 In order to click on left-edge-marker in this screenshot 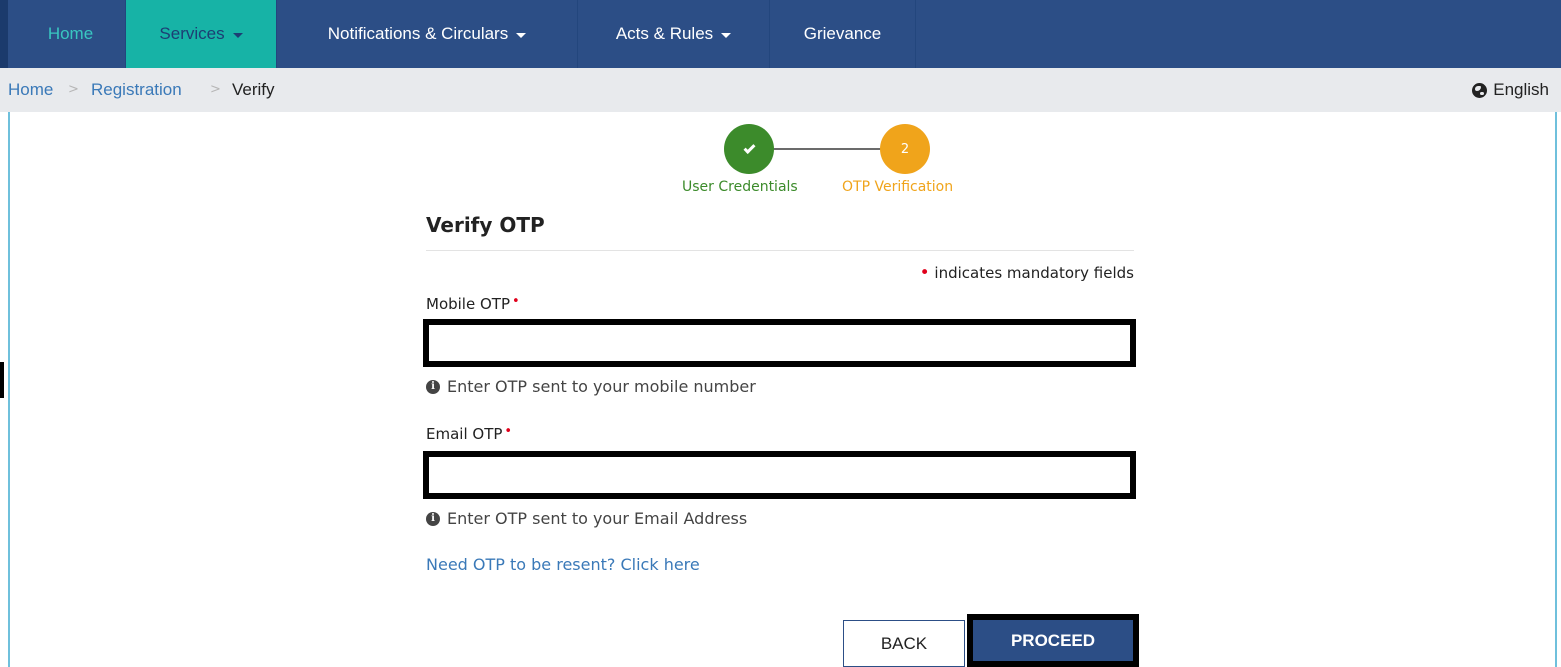, I will do `click(2, 380)`.